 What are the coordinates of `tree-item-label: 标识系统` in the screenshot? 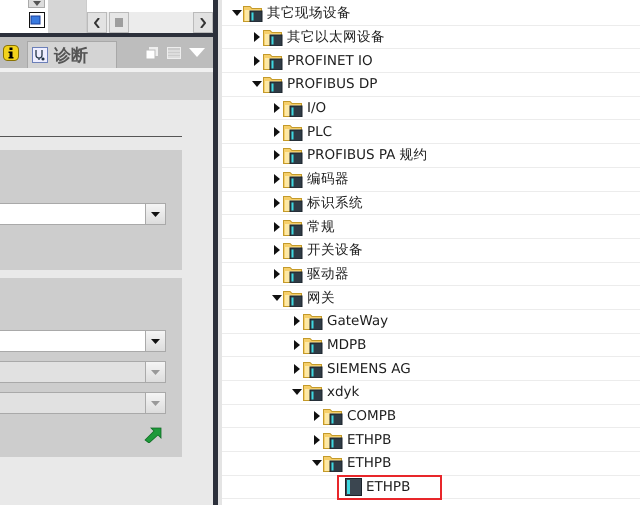 It's located at (335, 203).